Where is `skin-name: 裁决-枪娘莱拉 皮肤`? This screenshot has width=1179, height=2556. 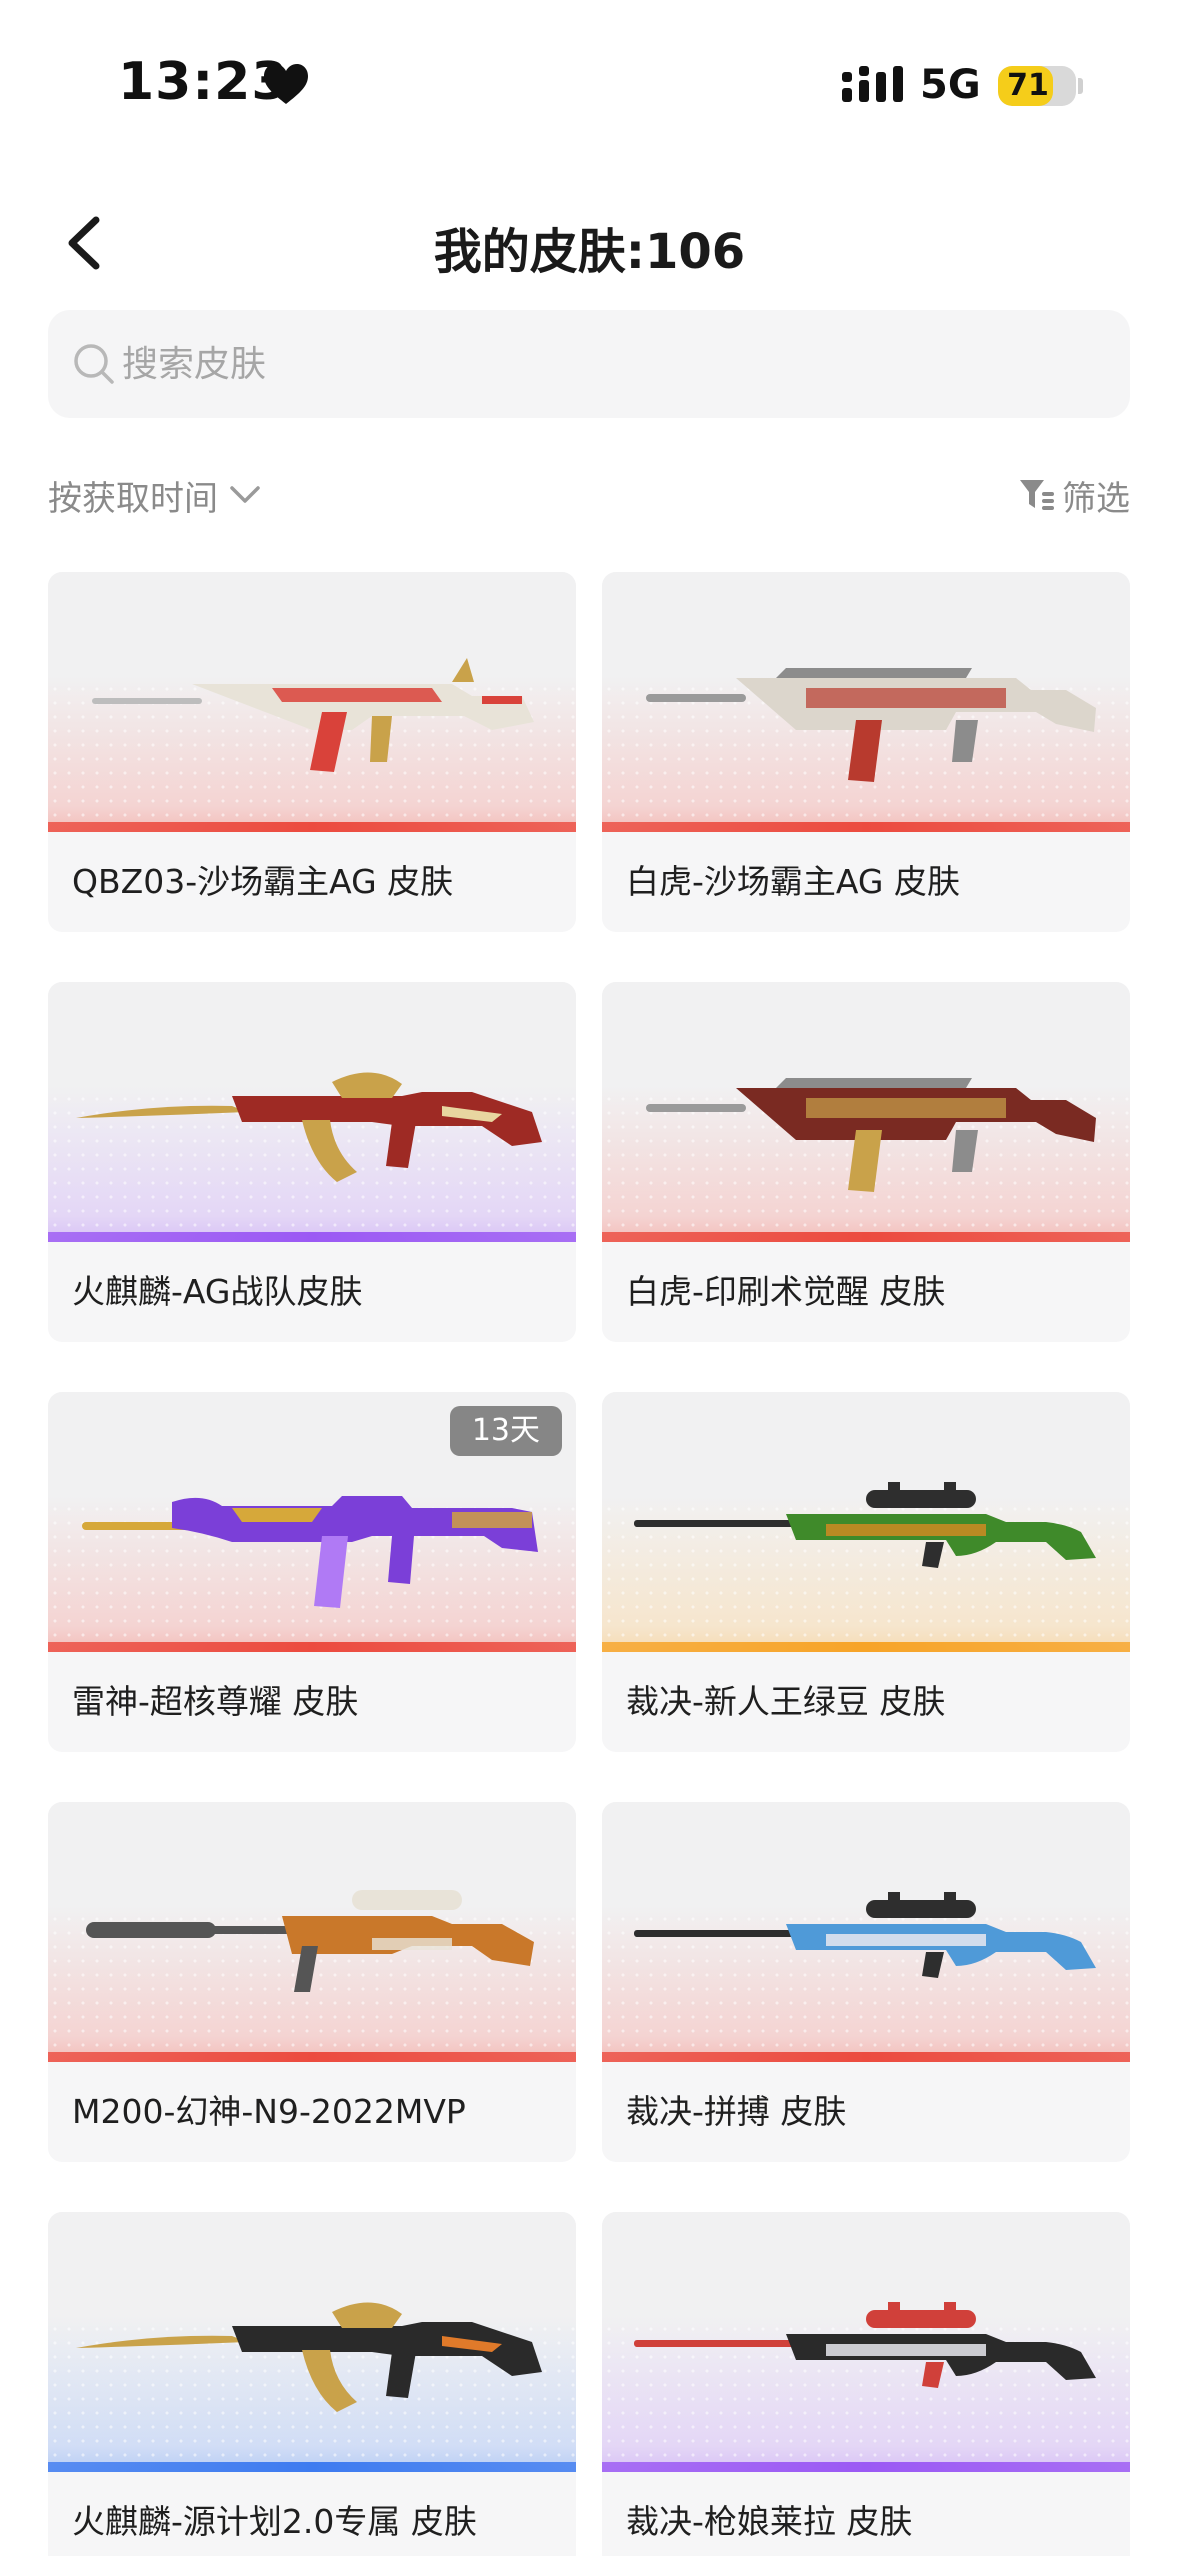
skin-name: 裁决-枪娘莱拉 皮肤 is located at coordinates (769, 2521).